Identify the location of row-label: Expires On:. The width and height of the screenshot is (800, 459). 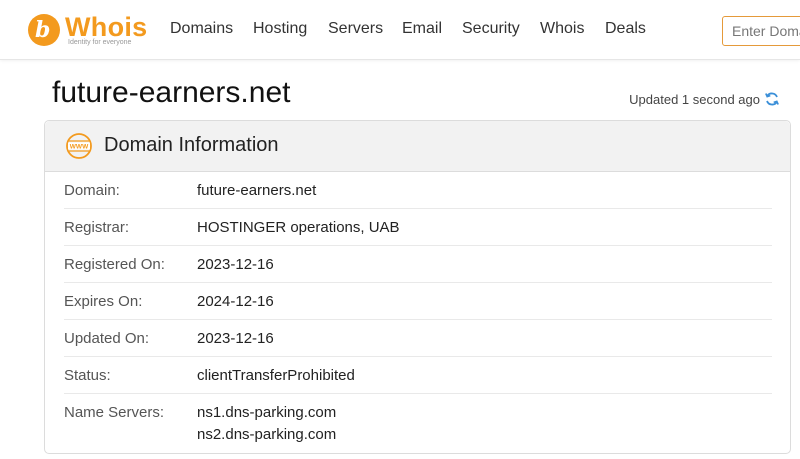
(103, 301).